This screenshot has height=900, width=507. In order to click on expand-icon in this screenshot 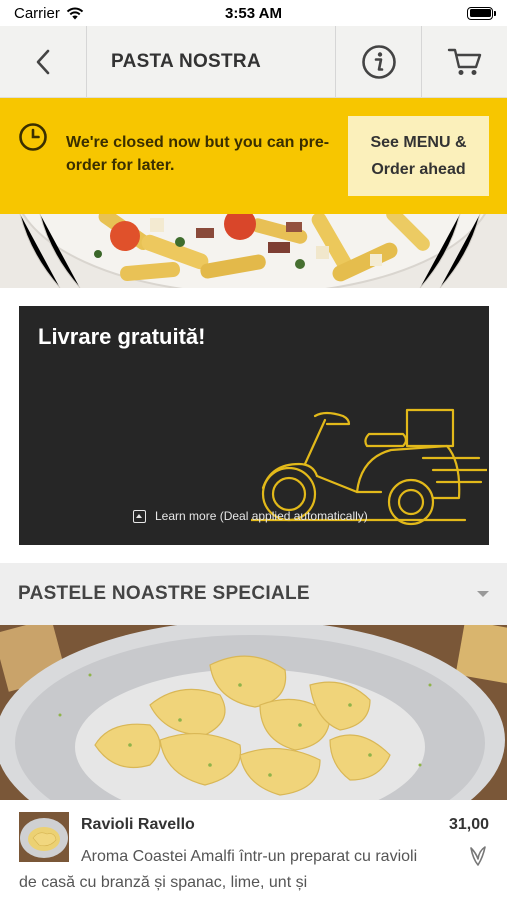, I will do `click(139, 516)`.